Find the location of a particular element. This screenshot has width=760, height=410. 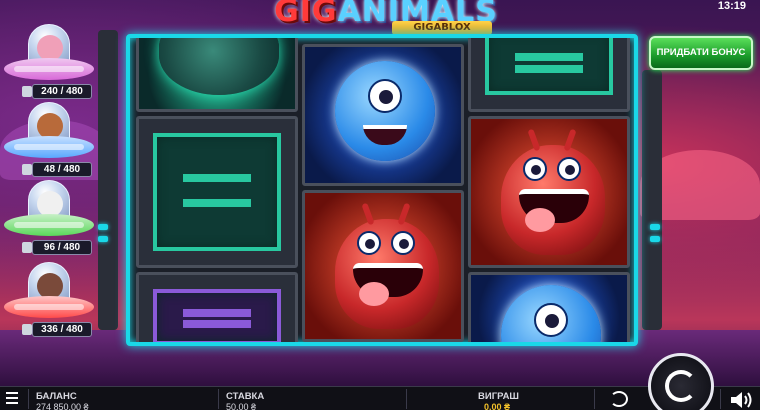

right-cable is located at coordinates (652, 200).